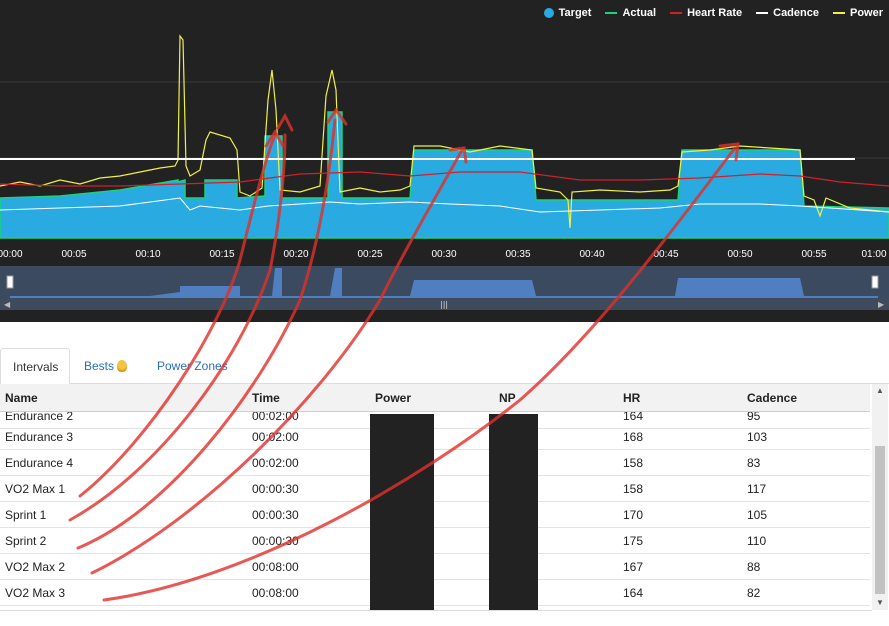  What do you see at coordinates (757, 541) in the screenshot?
I see `cell-cadence: 110` at bounding box center [757, 541].